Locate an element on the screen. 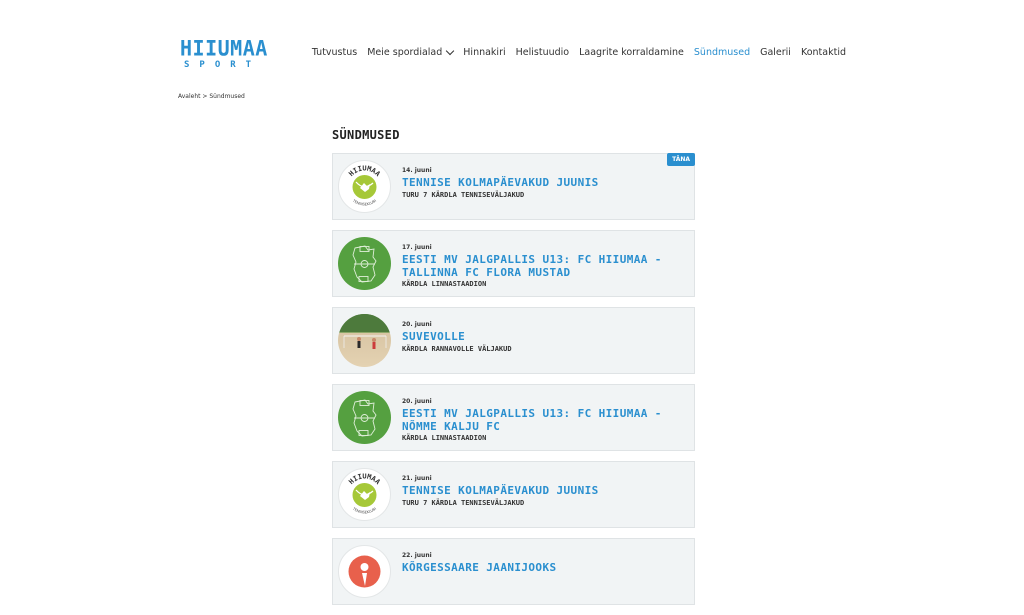  nav-helistuudio: Helistuudio is located at coordinates (542, 52).